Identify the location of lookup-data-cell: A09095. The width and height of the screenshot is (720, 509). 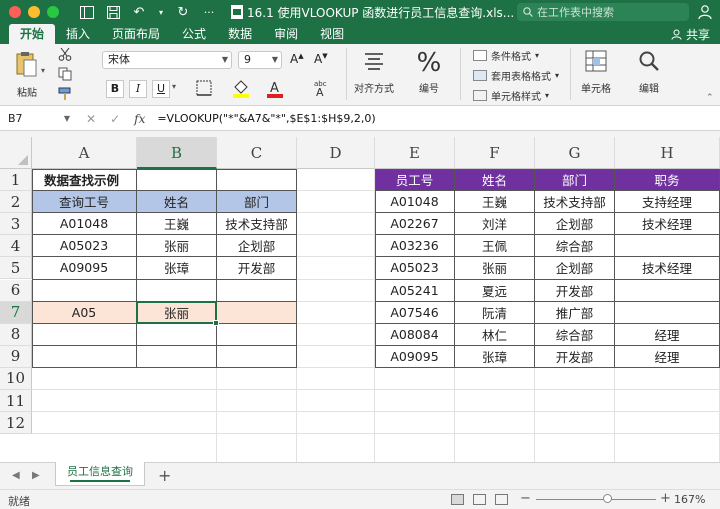
(84, 267).